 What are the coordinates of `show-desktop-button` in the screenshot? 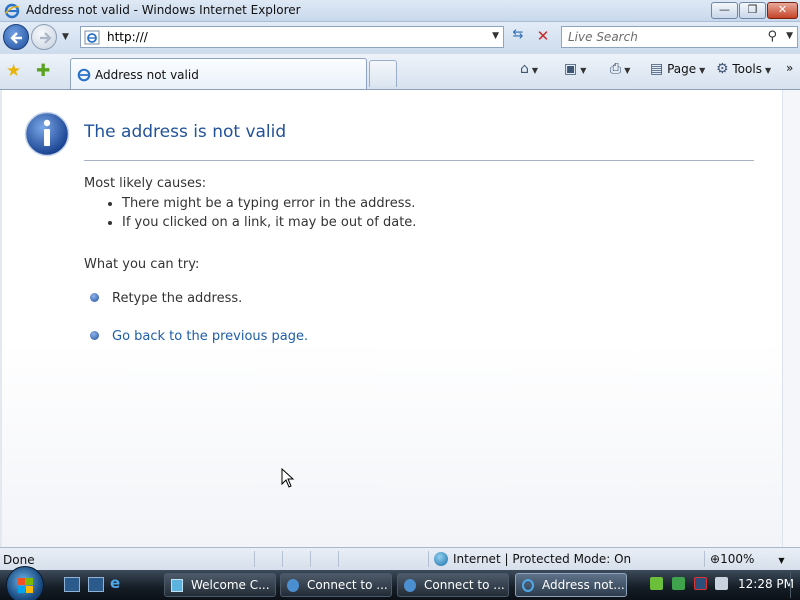 It's located at (794, 585).